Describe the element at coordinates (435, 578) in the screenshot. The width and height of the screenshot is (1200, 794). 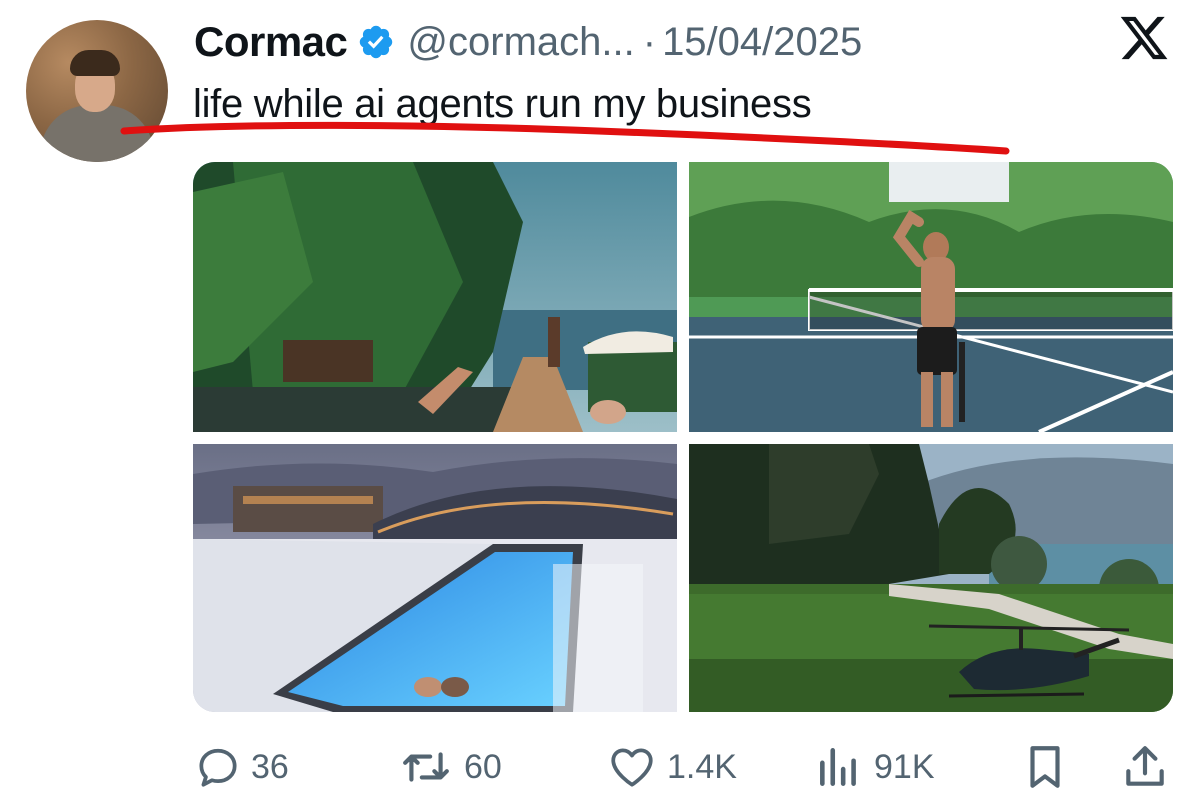
I see `photo-infinity-pool` at that location.